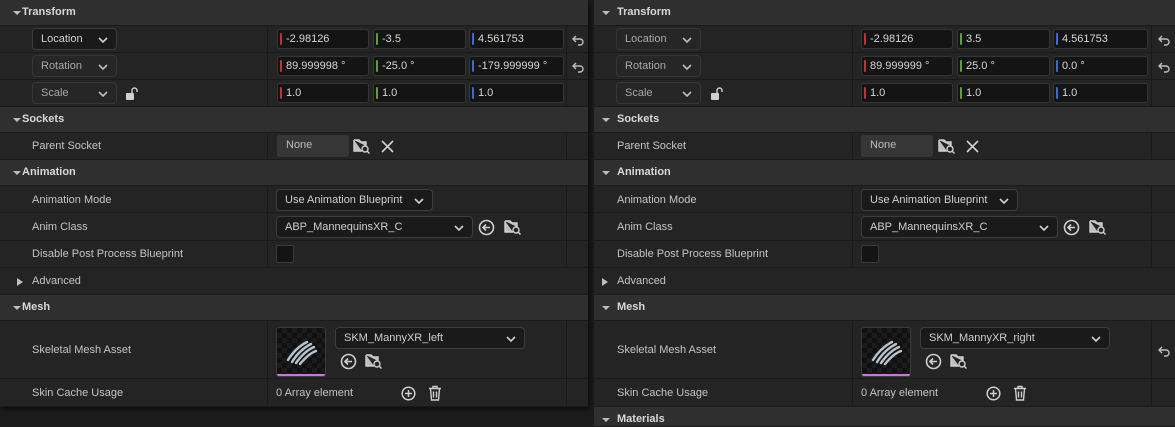  Describe the element at coordinates (323, 66) in the screenshot. I see `rotation-x-field: 89.999998 °` at that location.